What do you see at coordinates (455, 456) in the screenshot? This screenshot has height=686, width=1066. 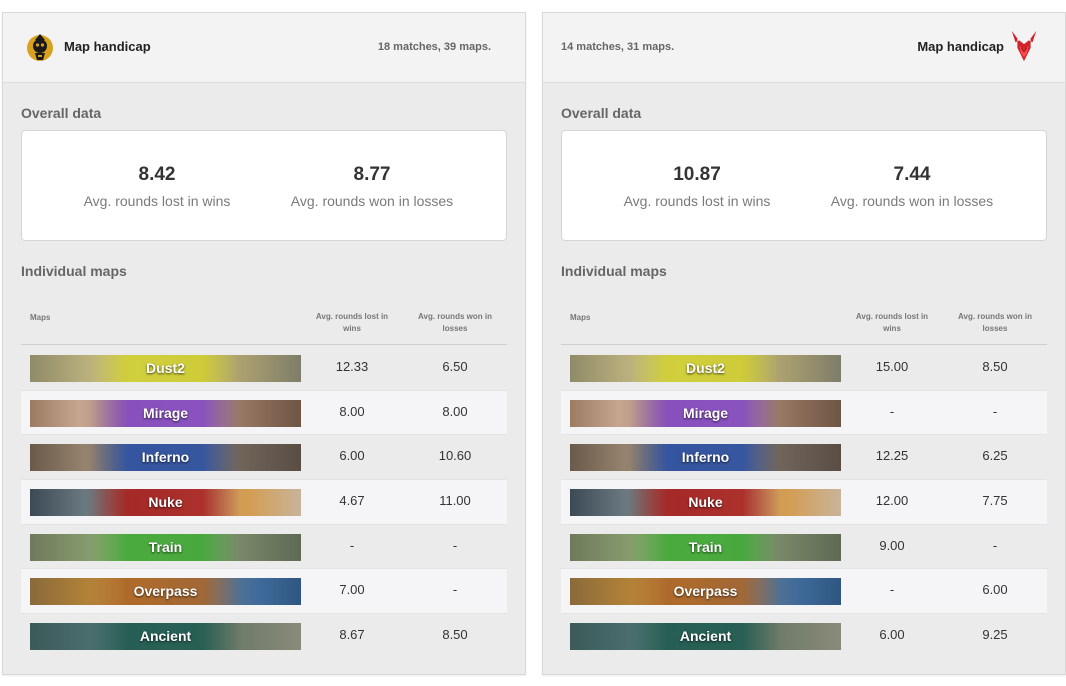 I see `cell-won-in-losses: 10.60` at bounding box center [455, 456].